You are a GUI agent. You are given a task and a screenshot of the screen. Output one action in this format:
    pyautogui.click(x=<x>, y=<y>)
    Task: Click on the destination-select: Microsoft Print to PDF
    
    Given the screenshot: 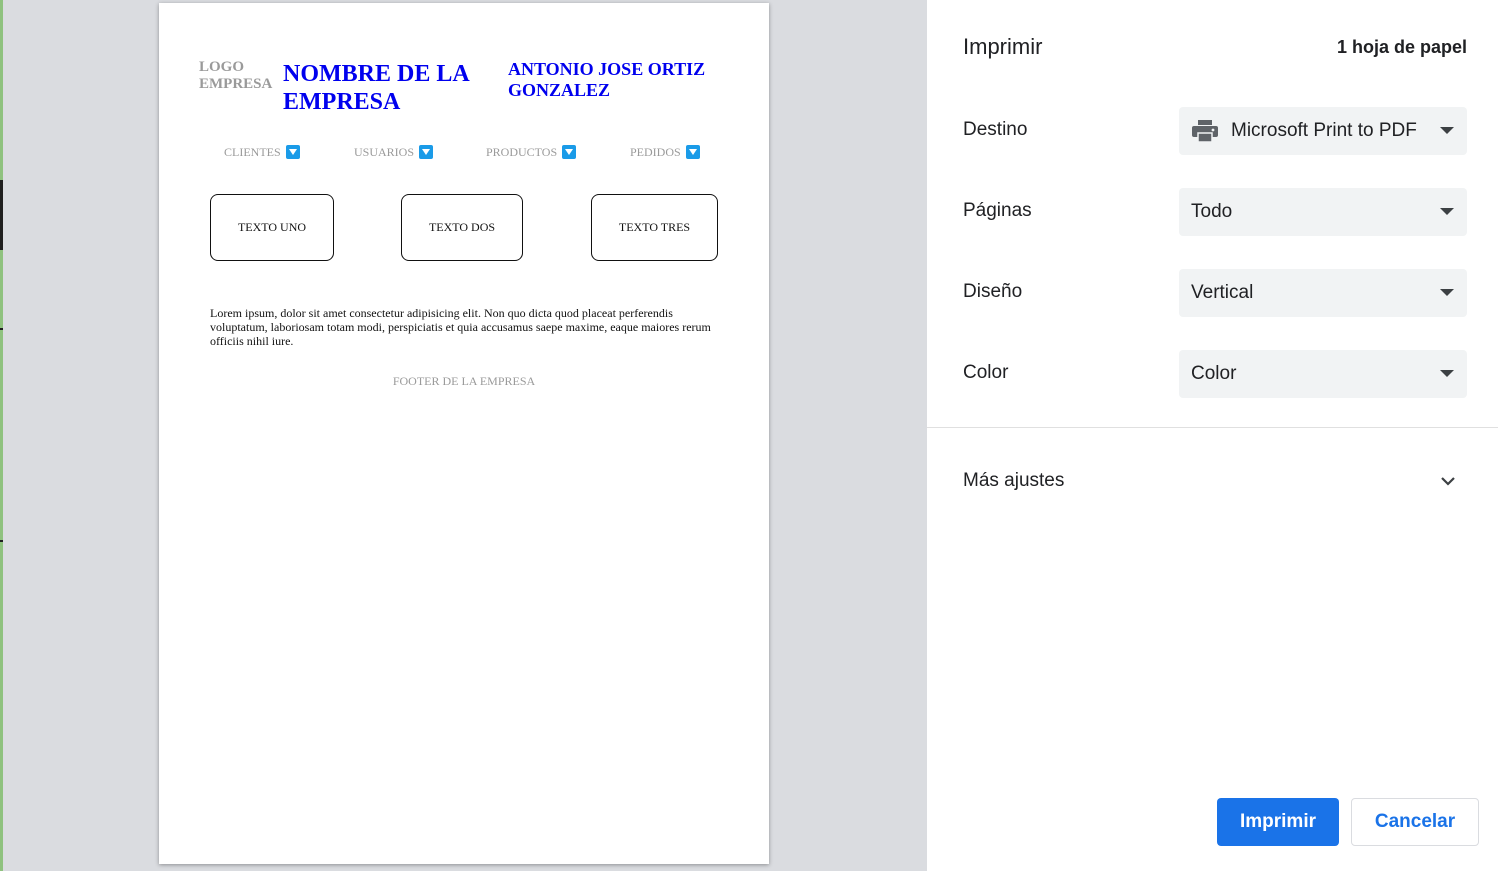 What is the action you would take?
    pyautogui.click(x=1323, y=131)
    